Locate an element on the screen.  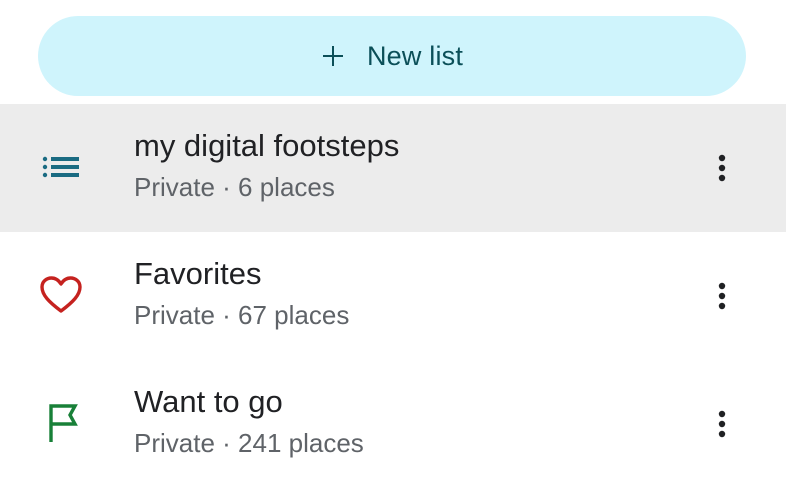
list-title: my digital footsteps is located at coordinates (267, 145).